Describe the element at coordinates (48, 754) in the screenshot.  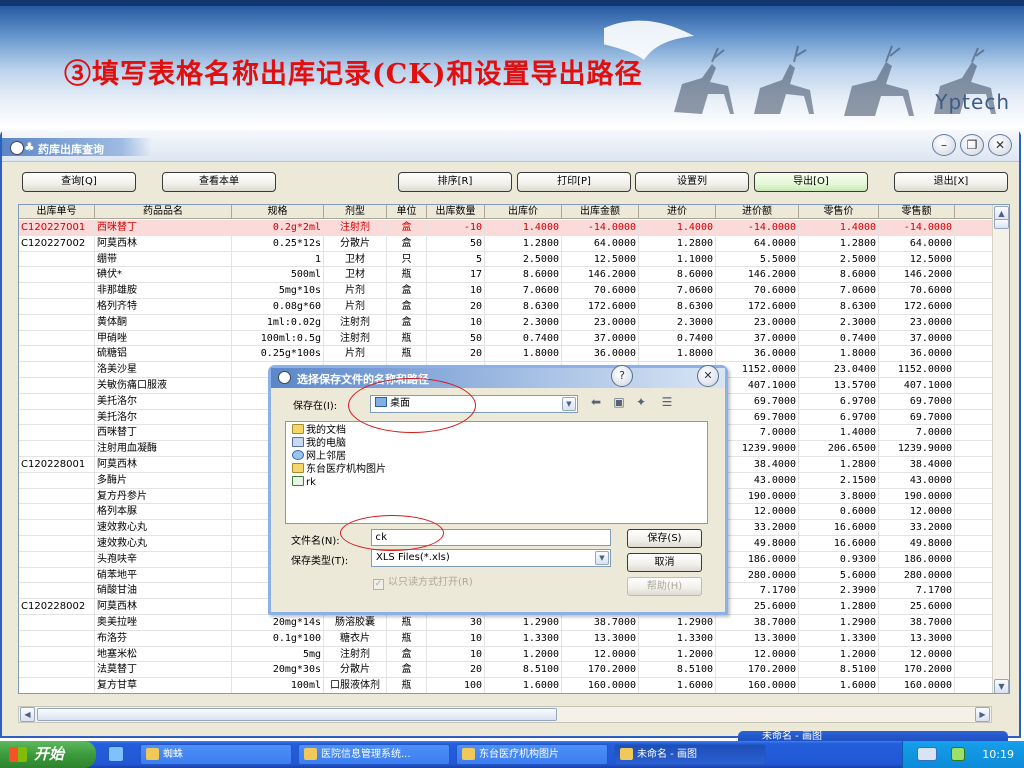
I see `start-button: 开始` at that location.